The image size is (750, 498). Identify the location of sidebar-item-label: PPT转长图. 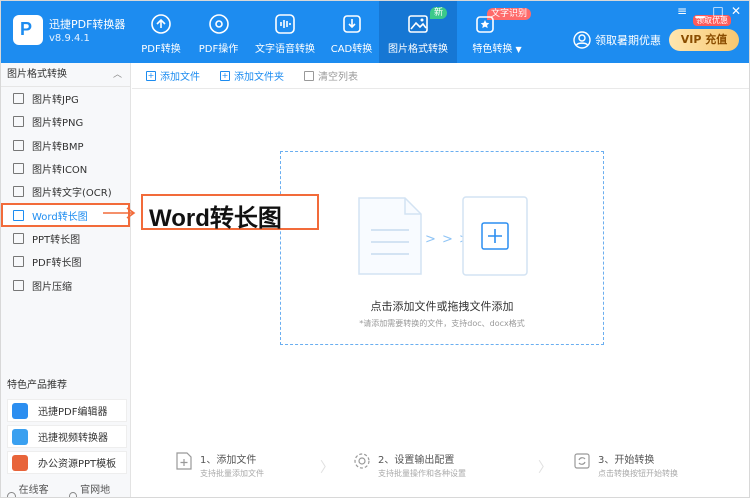
(56, 240).